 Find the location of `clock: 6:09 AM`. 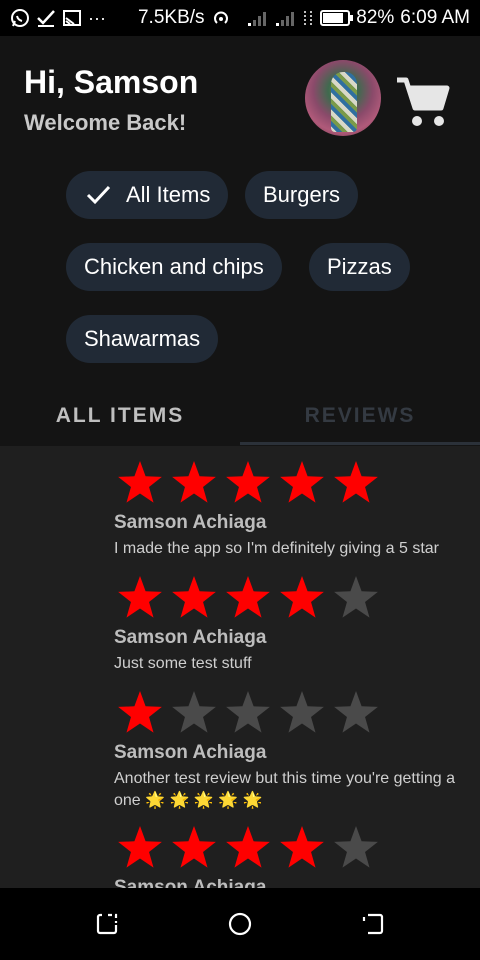

clock: 6:09 AM is located at coordinates (435, 17).